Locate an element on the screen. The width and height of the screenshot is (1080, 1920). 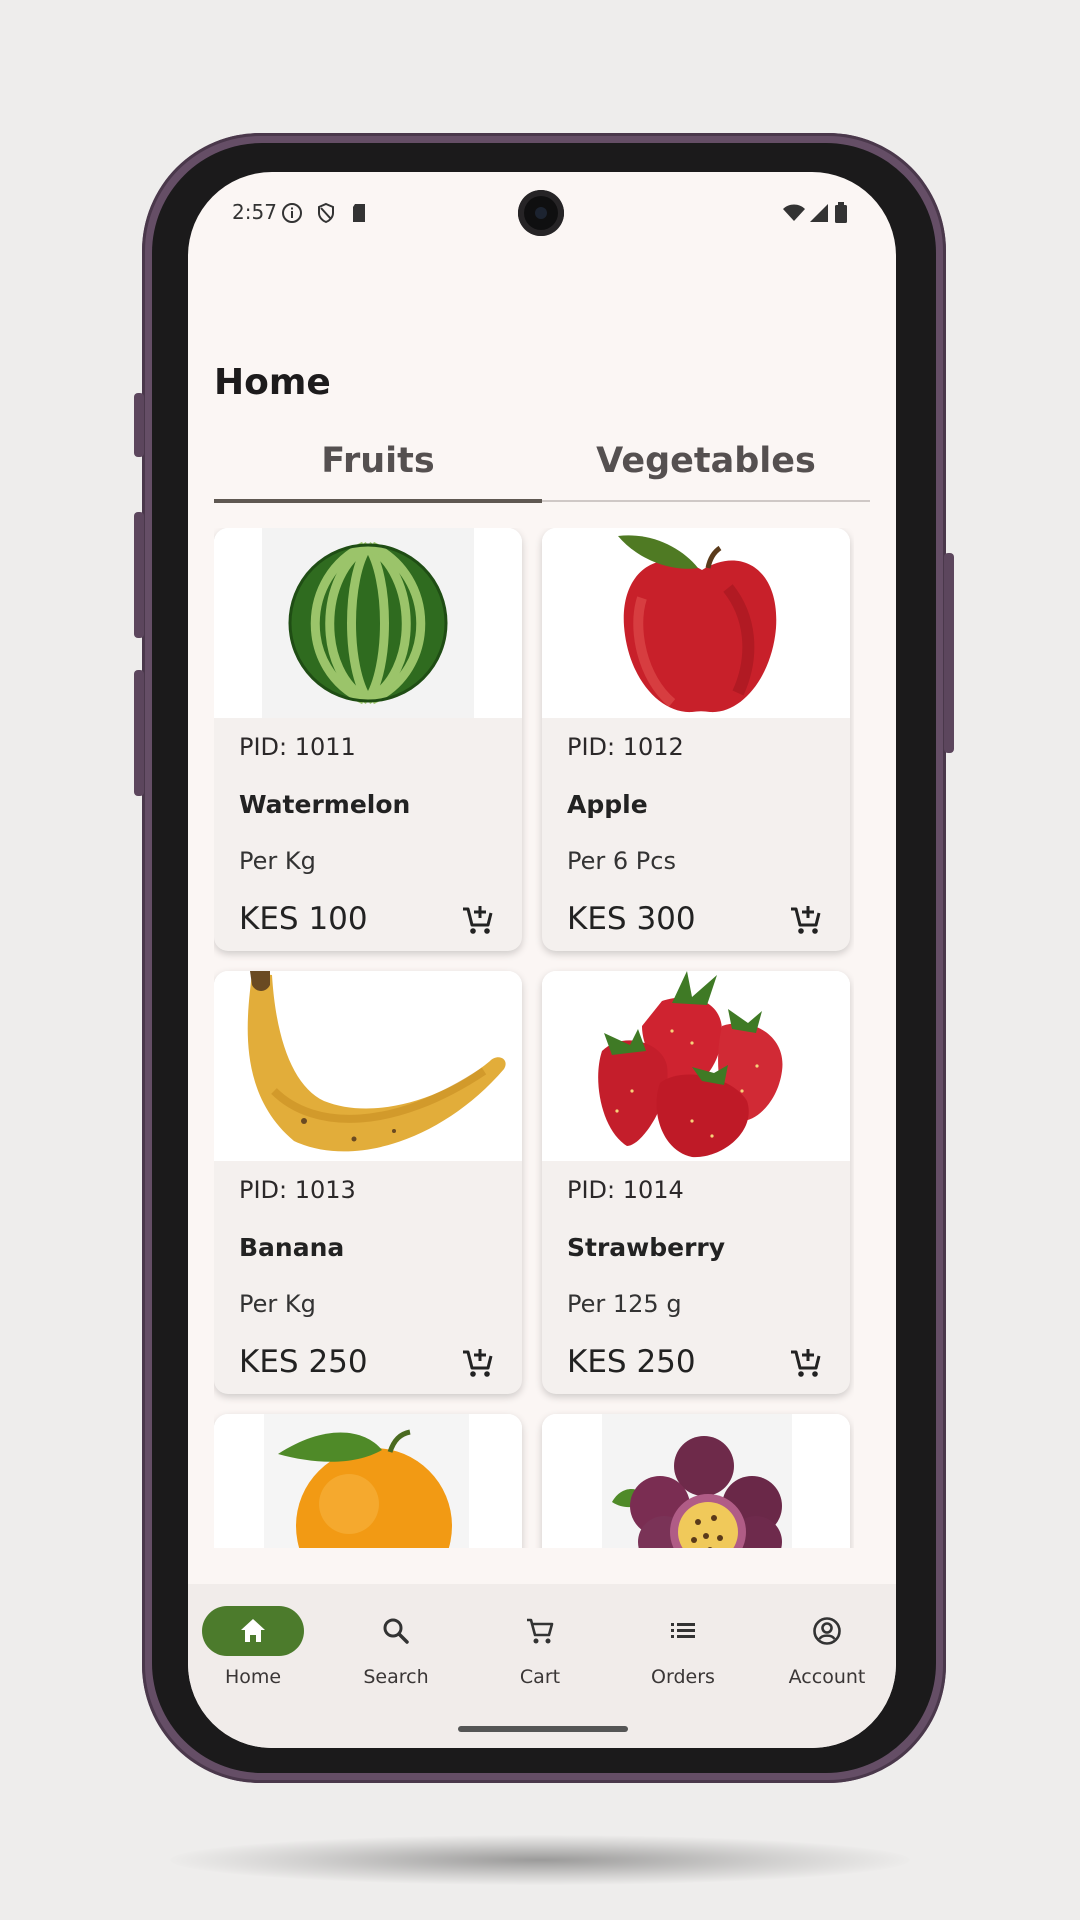
shield-icon is located at coordinates (326, 213).